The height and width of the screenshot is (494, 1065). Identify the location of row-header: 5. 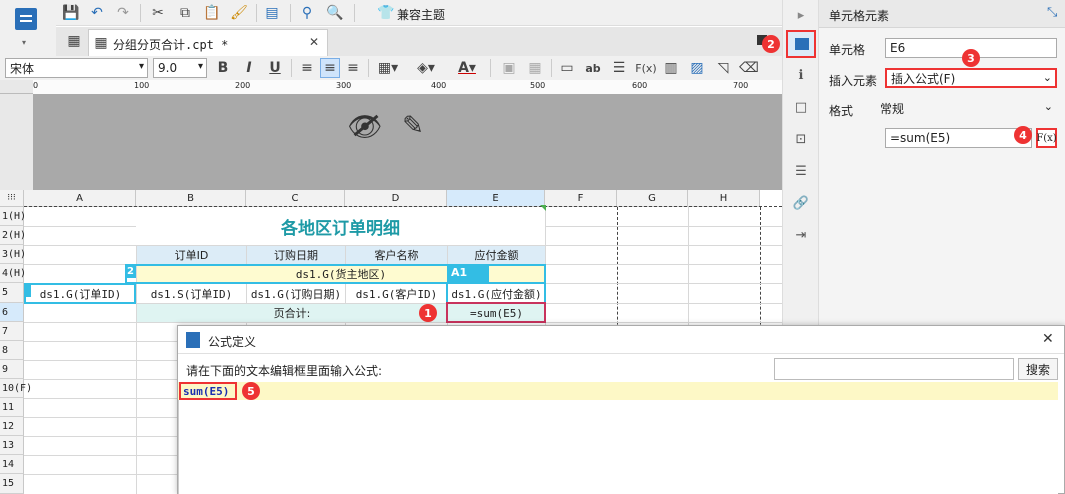
(12, 293).